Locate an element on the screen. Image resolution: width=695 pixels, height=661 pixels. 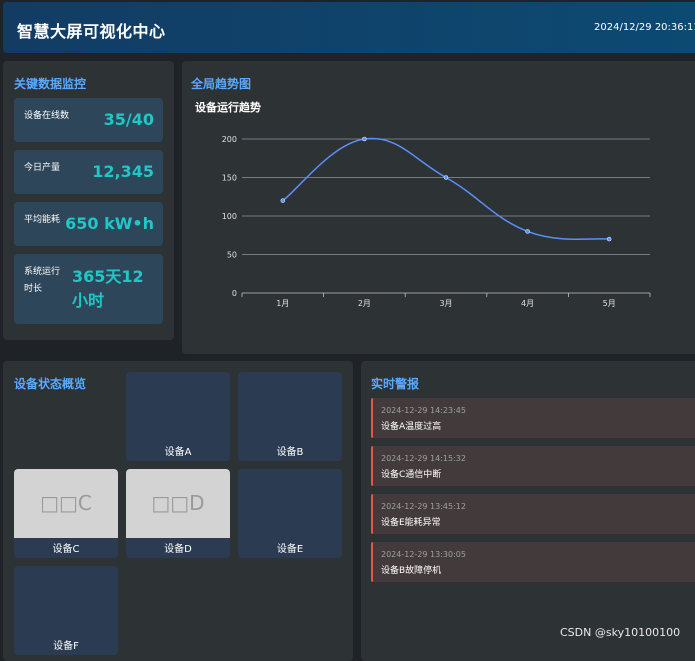
device-card-f: 设备F is located at coordinates (66, 610).